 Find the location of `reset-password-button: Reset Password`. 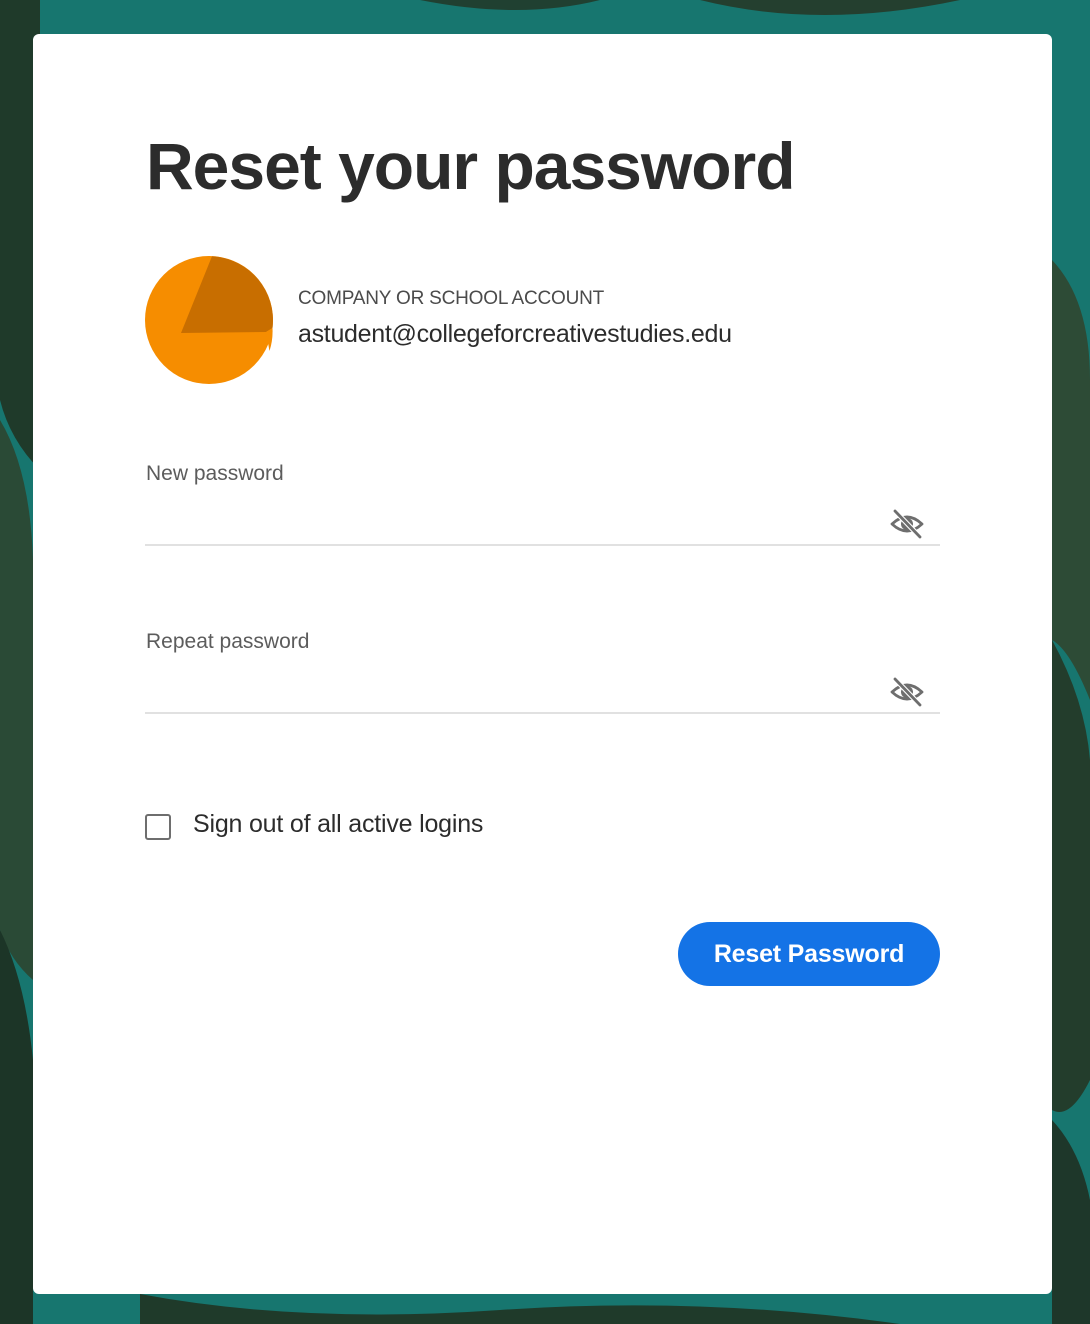

reset-password-button: Reset Password is located at coordinates (809, 954).